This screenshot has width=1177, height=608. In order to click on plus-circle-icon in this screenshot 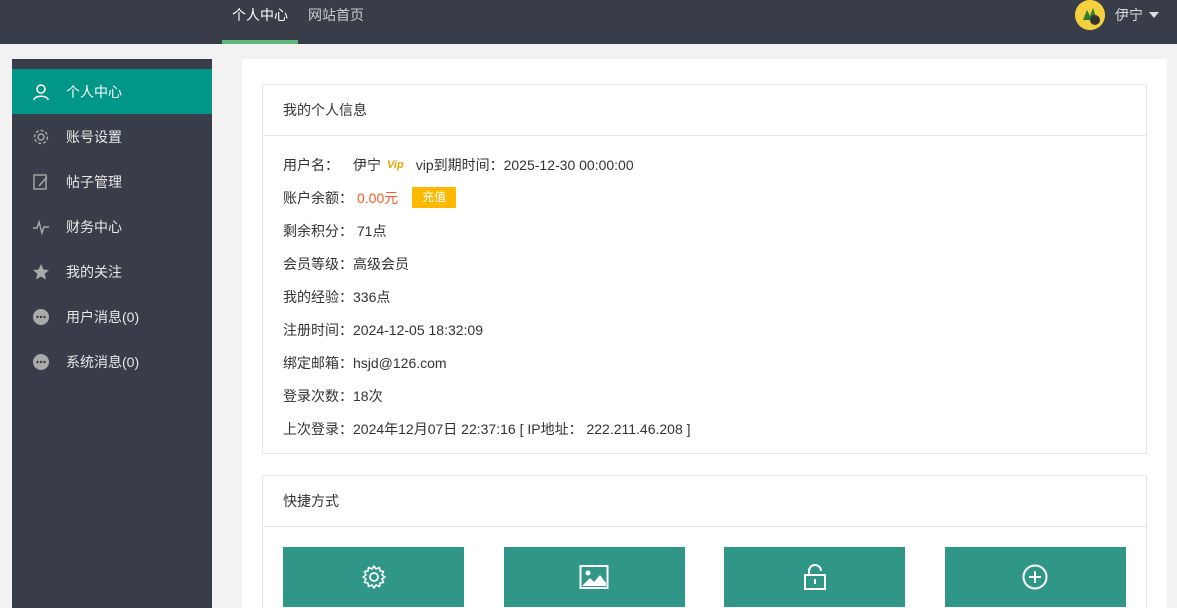, I will do `click(1035, 577)`.